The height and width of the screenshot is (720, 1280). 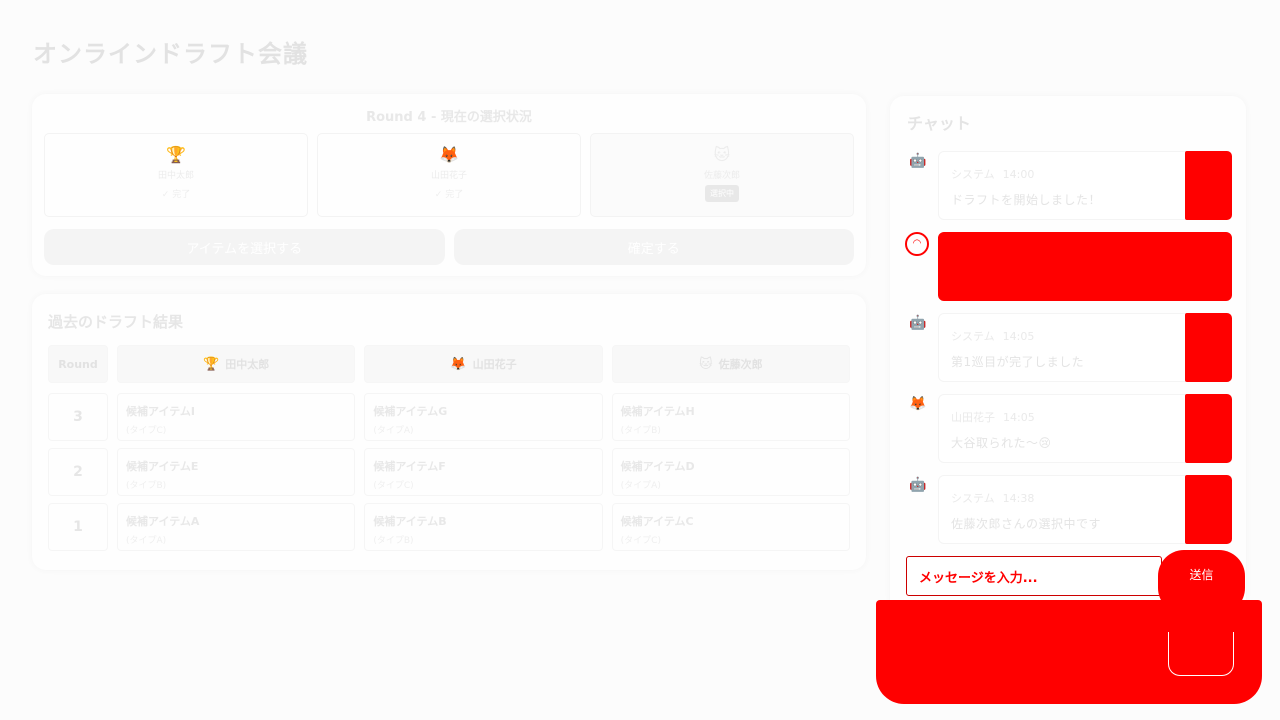 I want to click on chat-message: 🤖 システム 14:00 ドラフトを開始しました！, so click(x=1069, y=185).